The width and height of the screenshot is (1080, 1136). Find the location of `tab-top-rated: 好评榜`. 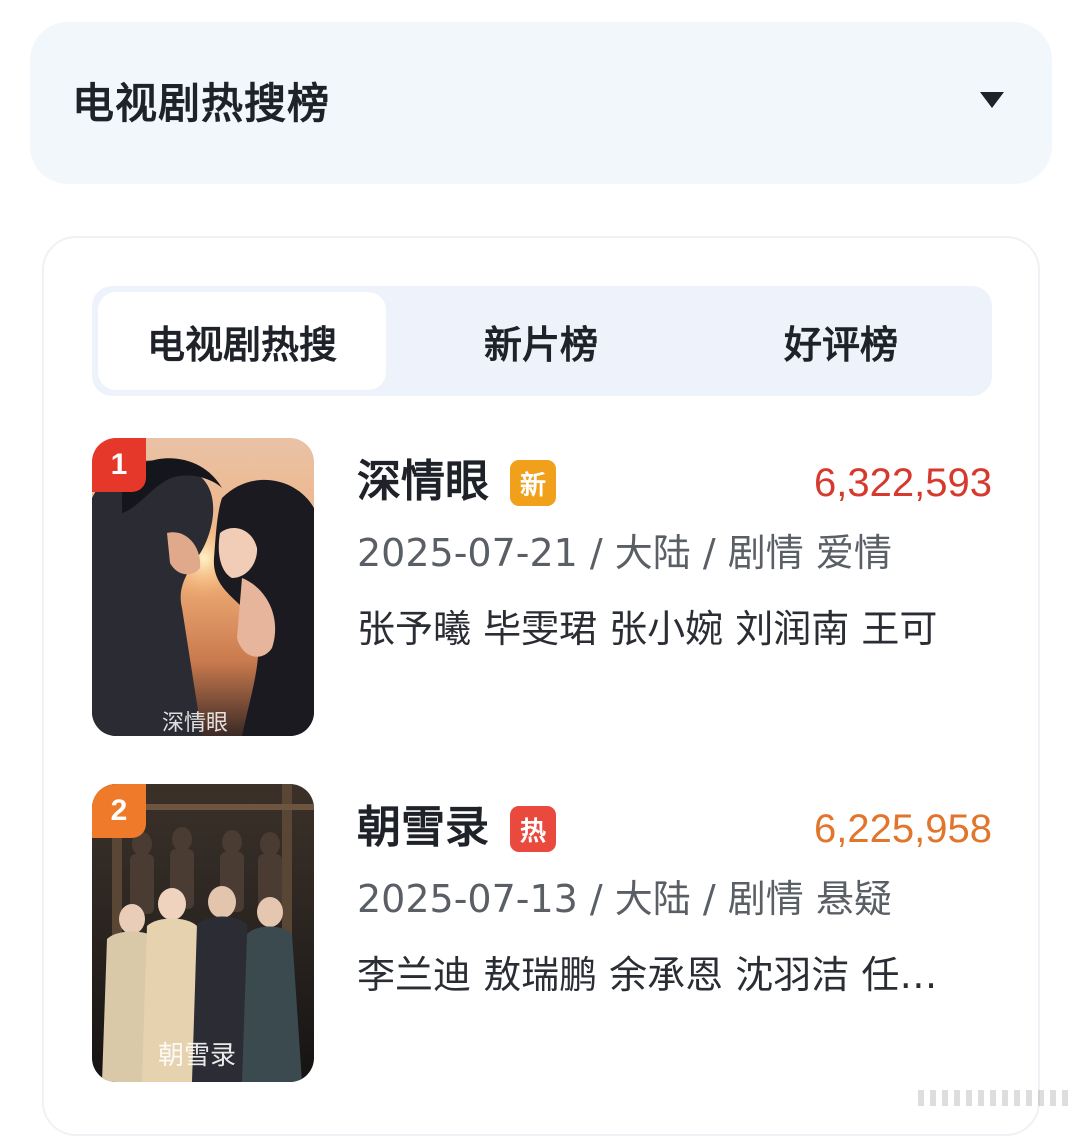

tab-top-rated: 好评榜 is located at coordinates (841, 341).